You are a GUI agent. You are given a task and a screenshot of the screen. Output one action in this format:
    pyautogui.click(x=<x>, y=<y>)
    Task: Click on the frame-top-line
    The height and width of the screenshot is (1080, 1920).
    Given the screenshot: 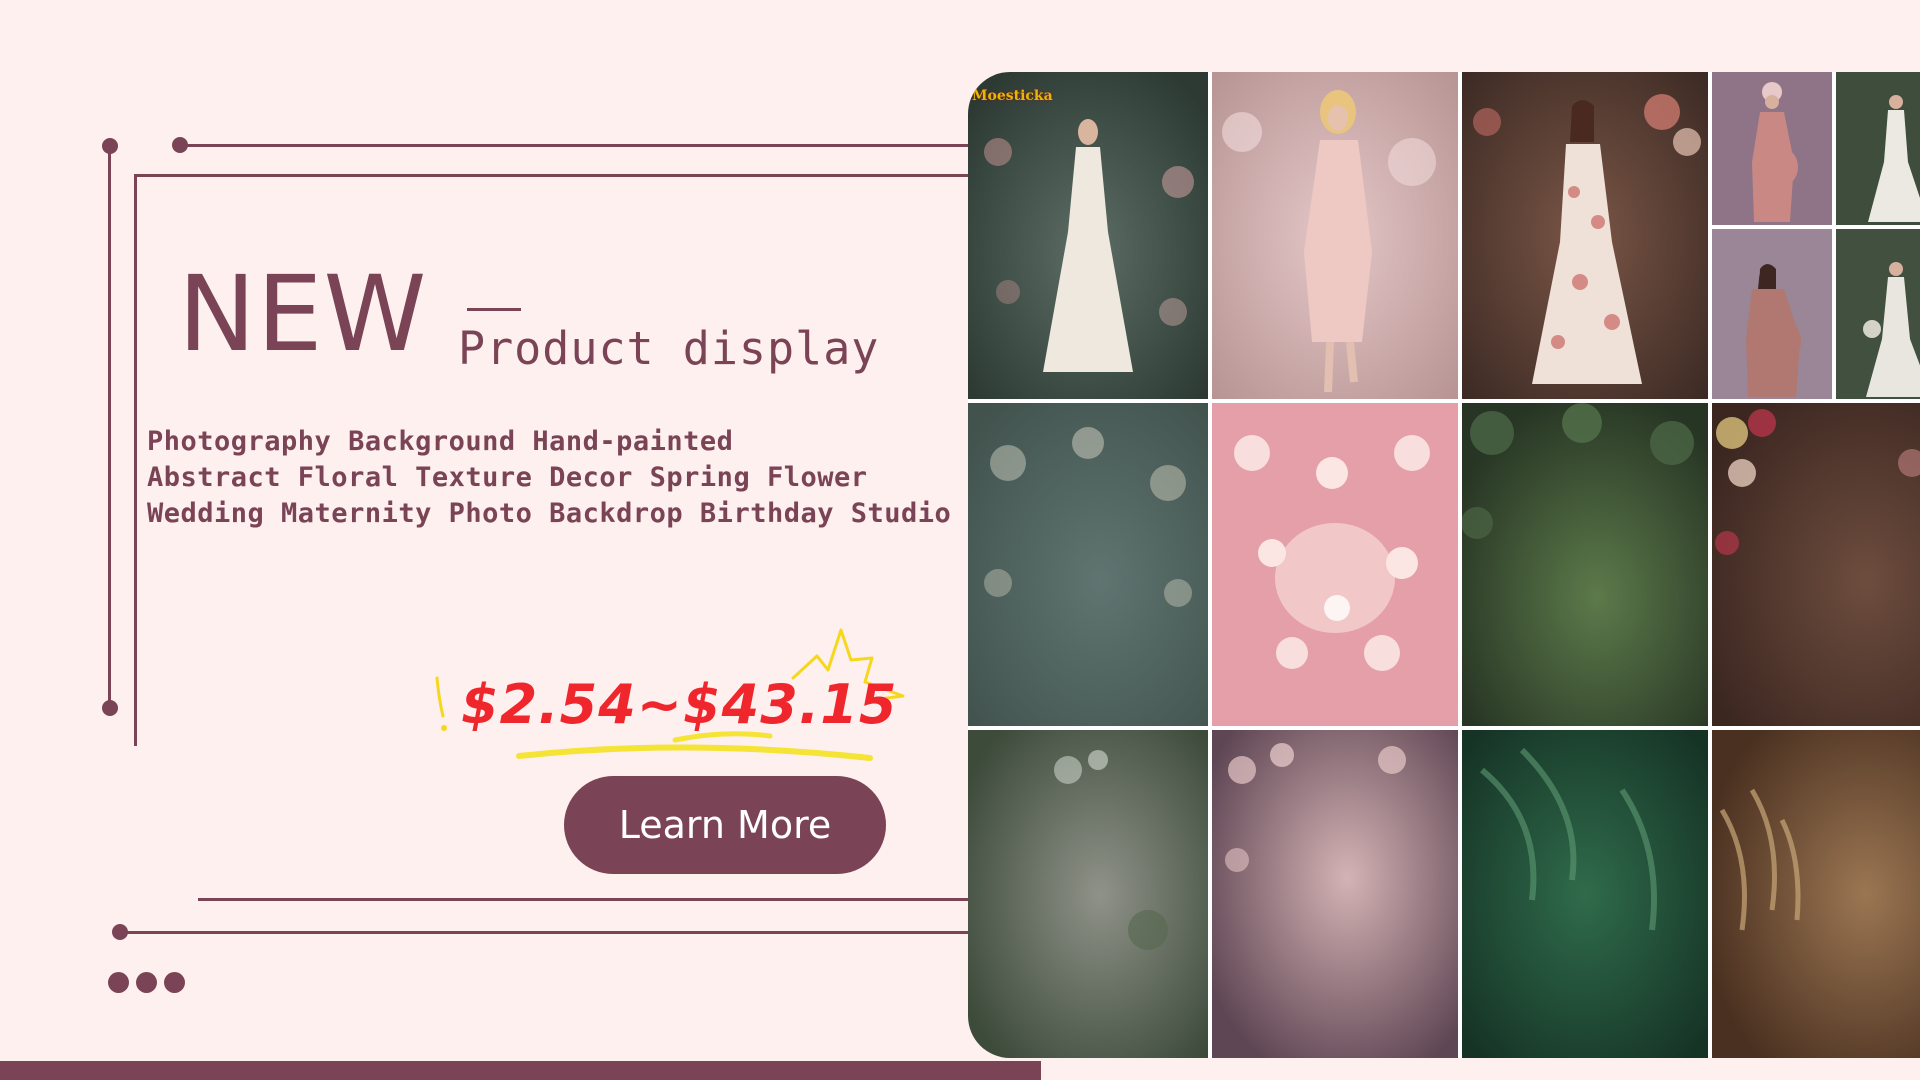 What is the action you would take?
    pyautogui.click(x=575, y=145)
    